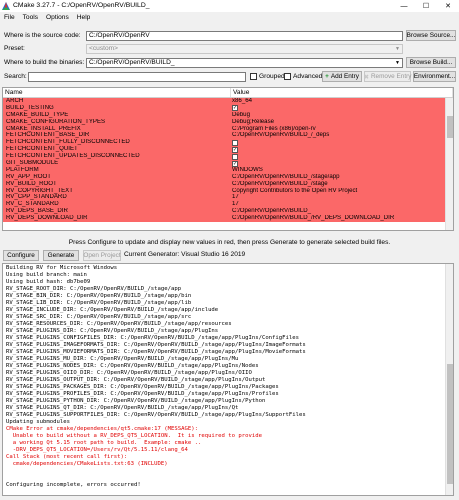 The height and width of the screenshot is (500, 459). What do you see at coordinates (56, 121) in the screenshot?
I see `row-name: CMAKE_CONFIGURATION_TYPES` at bounding box center [56, 121].